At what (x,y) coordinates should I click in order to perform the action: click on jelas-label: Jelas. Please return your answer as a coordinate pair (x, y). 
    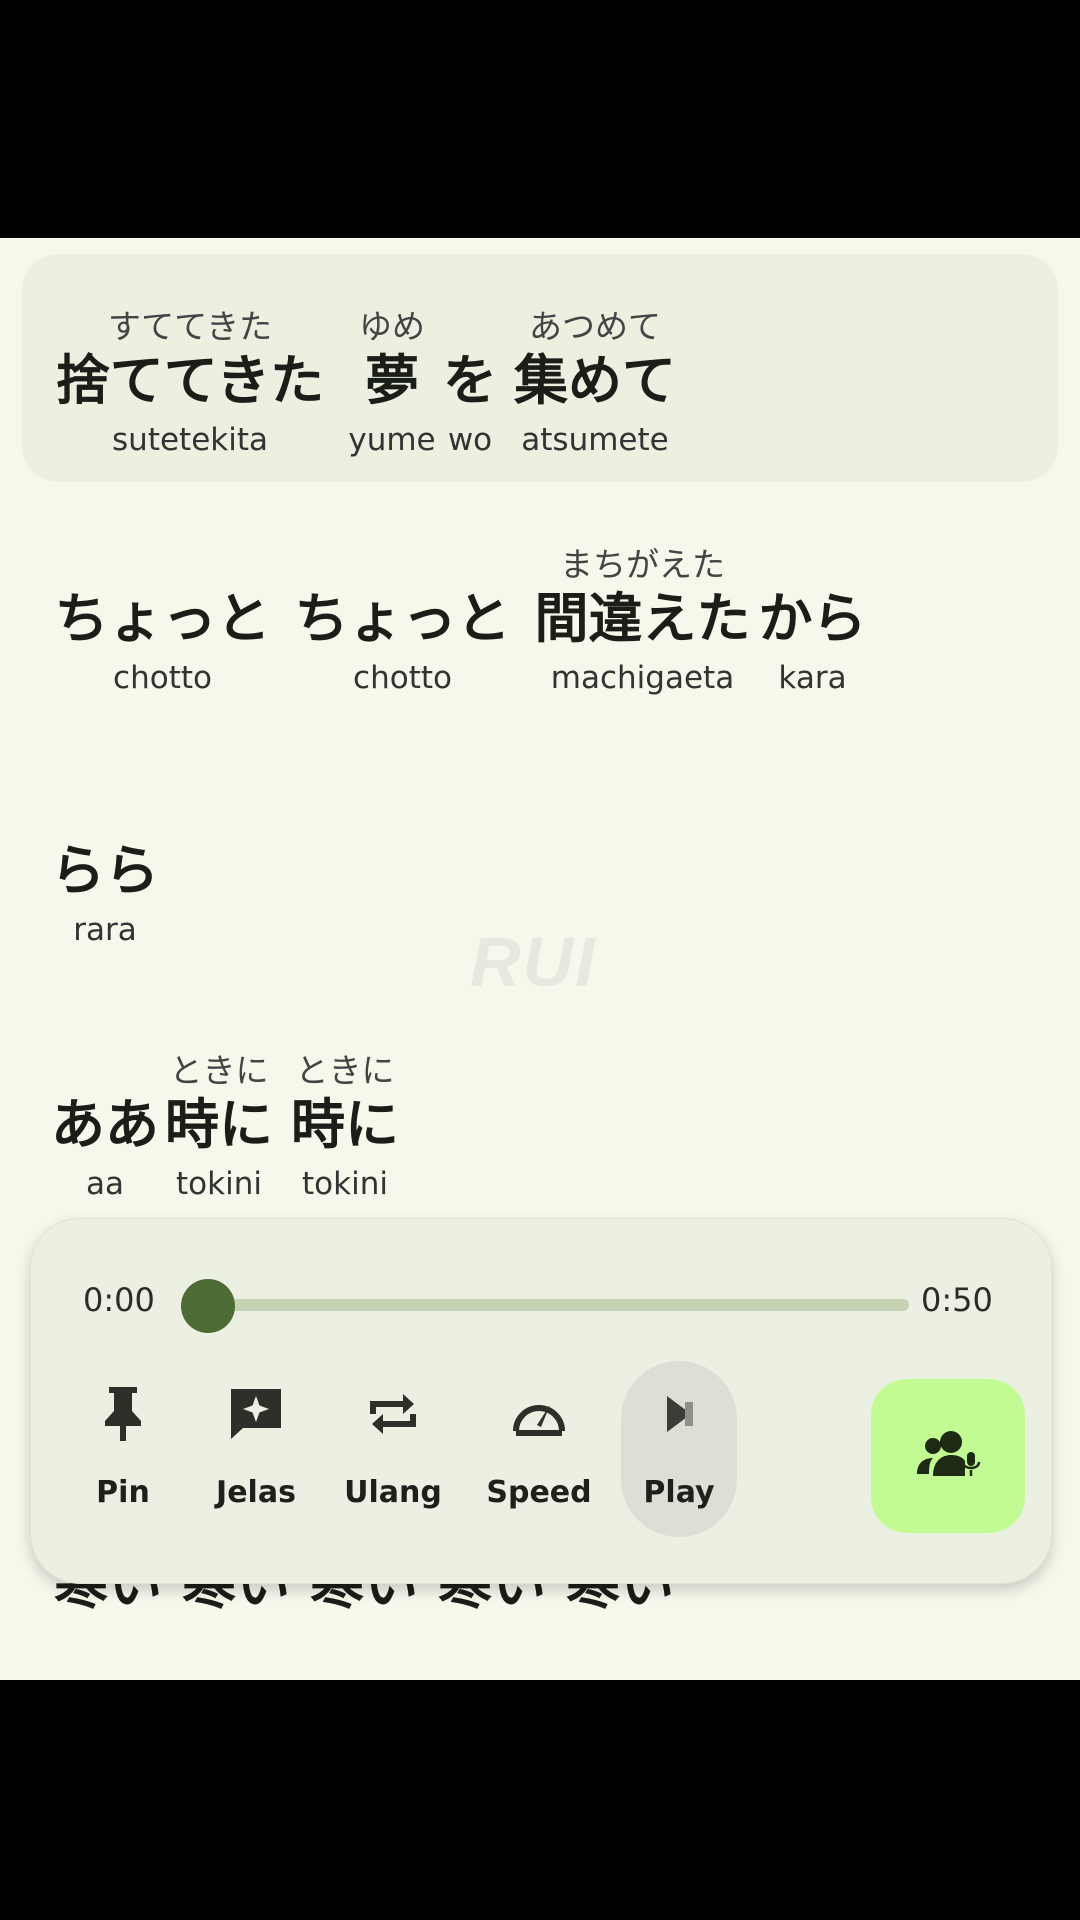
    Looking at the image, I should click on (256, 1492).